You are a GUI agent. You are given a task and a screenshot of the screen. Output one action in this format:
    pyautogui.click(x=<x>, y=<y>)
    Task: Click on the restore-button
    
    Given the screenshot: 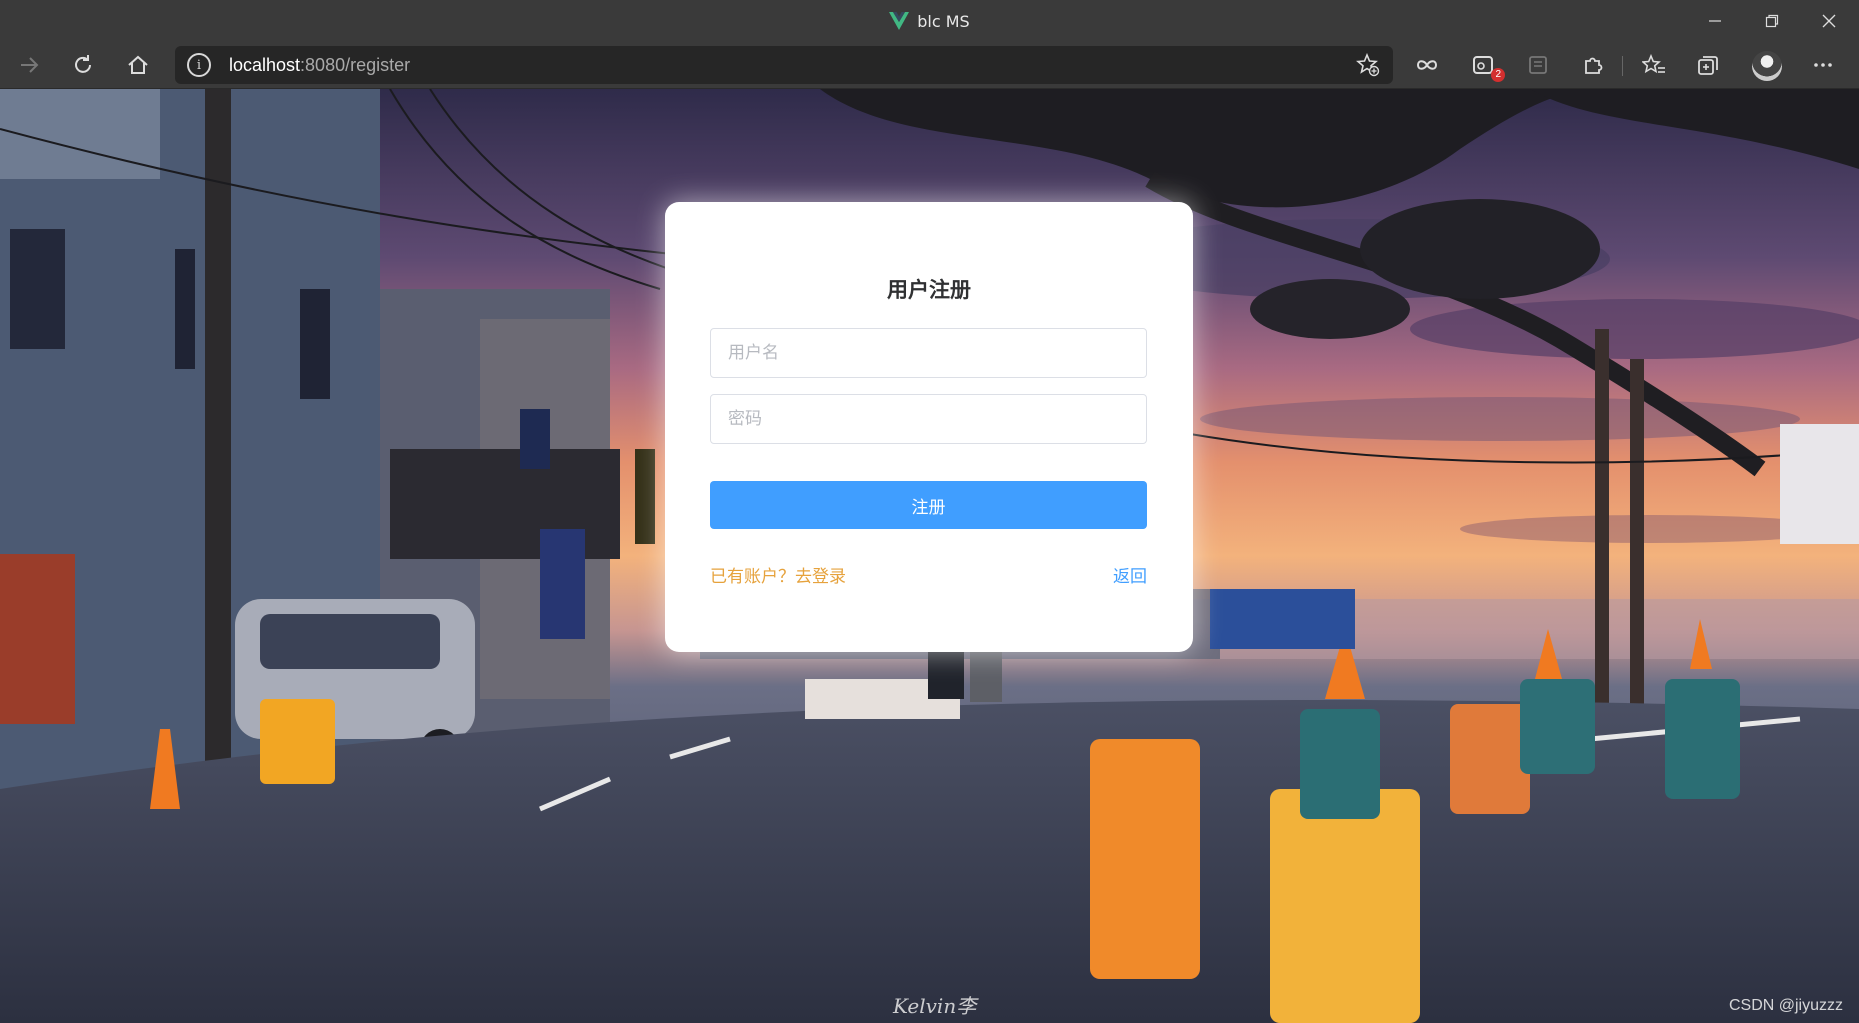 What is the action you would take?
    pyautogui.click(x=1772, y=21)
    